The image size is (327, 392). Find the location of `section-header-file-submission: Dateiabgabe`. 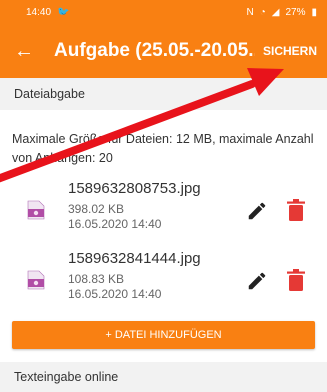

section-header-file-submission: Dateiabgabe is located at coordinates (163, 94).